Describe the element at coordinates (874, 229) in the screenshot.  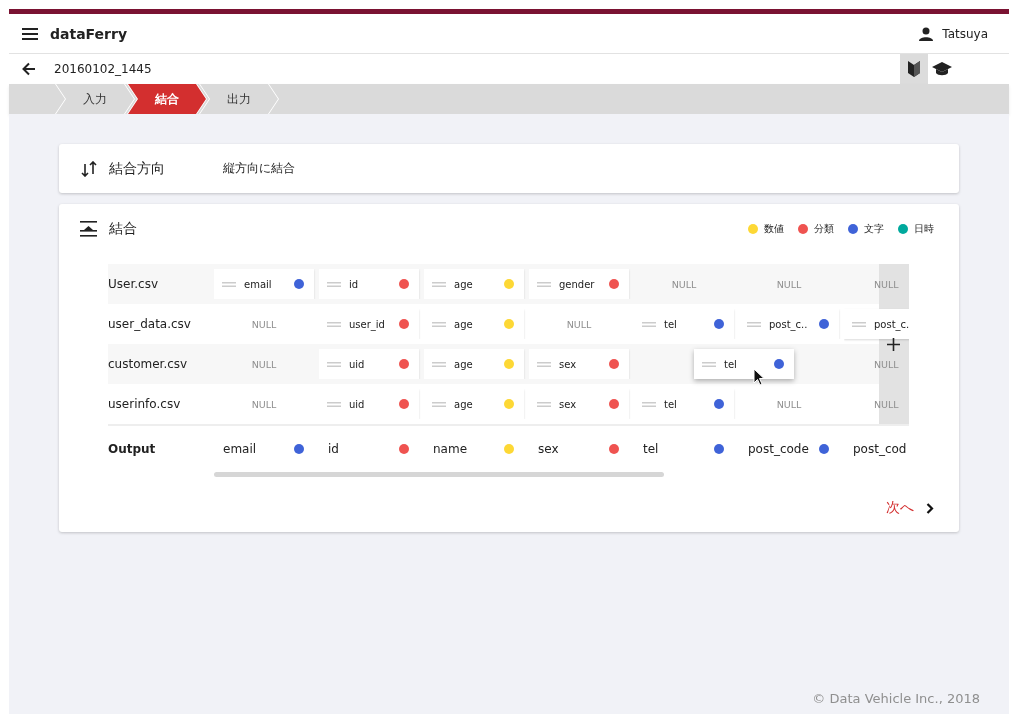
I see `legend-label: 文字` at that location.